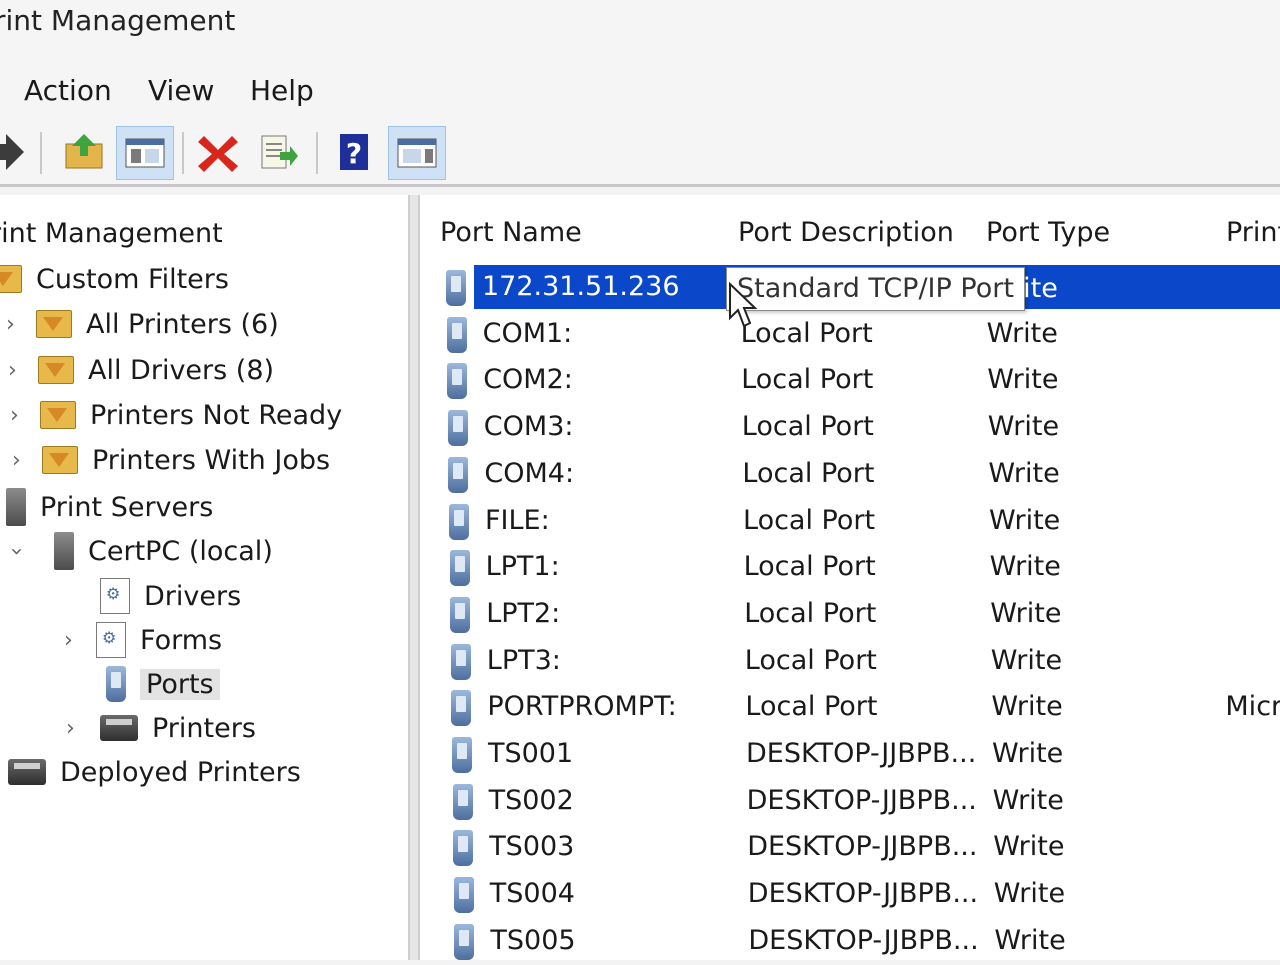 This screenshot has width=1280, height=965. I want to click on table-row: LPT1: Local Port Write, so click(850, 568).